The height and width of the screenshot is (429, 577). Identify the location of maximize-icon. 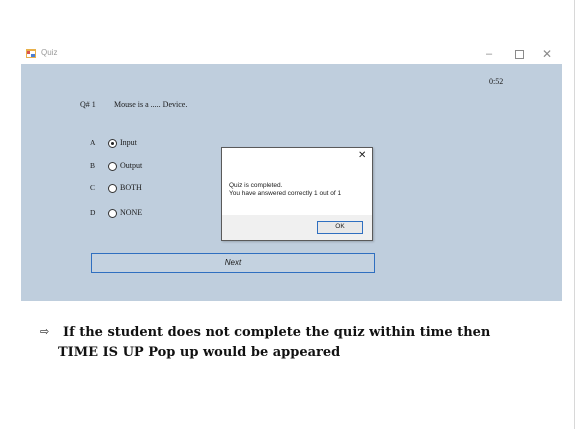
(519, 54).